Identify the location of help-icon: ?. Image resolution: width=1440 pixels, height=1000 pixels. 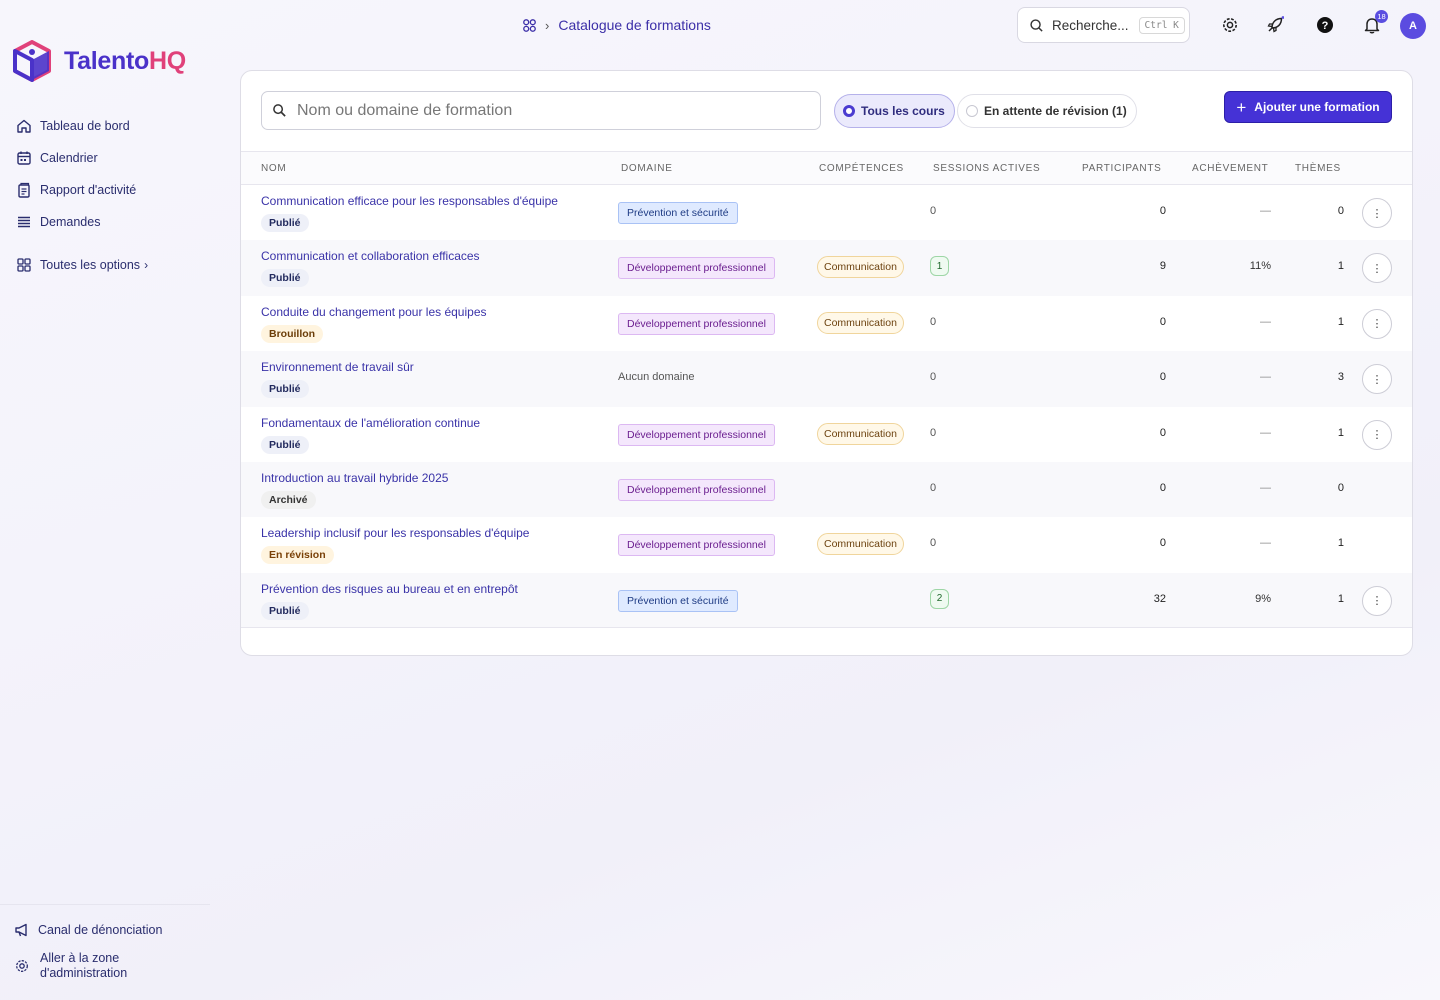
(1325, 25).